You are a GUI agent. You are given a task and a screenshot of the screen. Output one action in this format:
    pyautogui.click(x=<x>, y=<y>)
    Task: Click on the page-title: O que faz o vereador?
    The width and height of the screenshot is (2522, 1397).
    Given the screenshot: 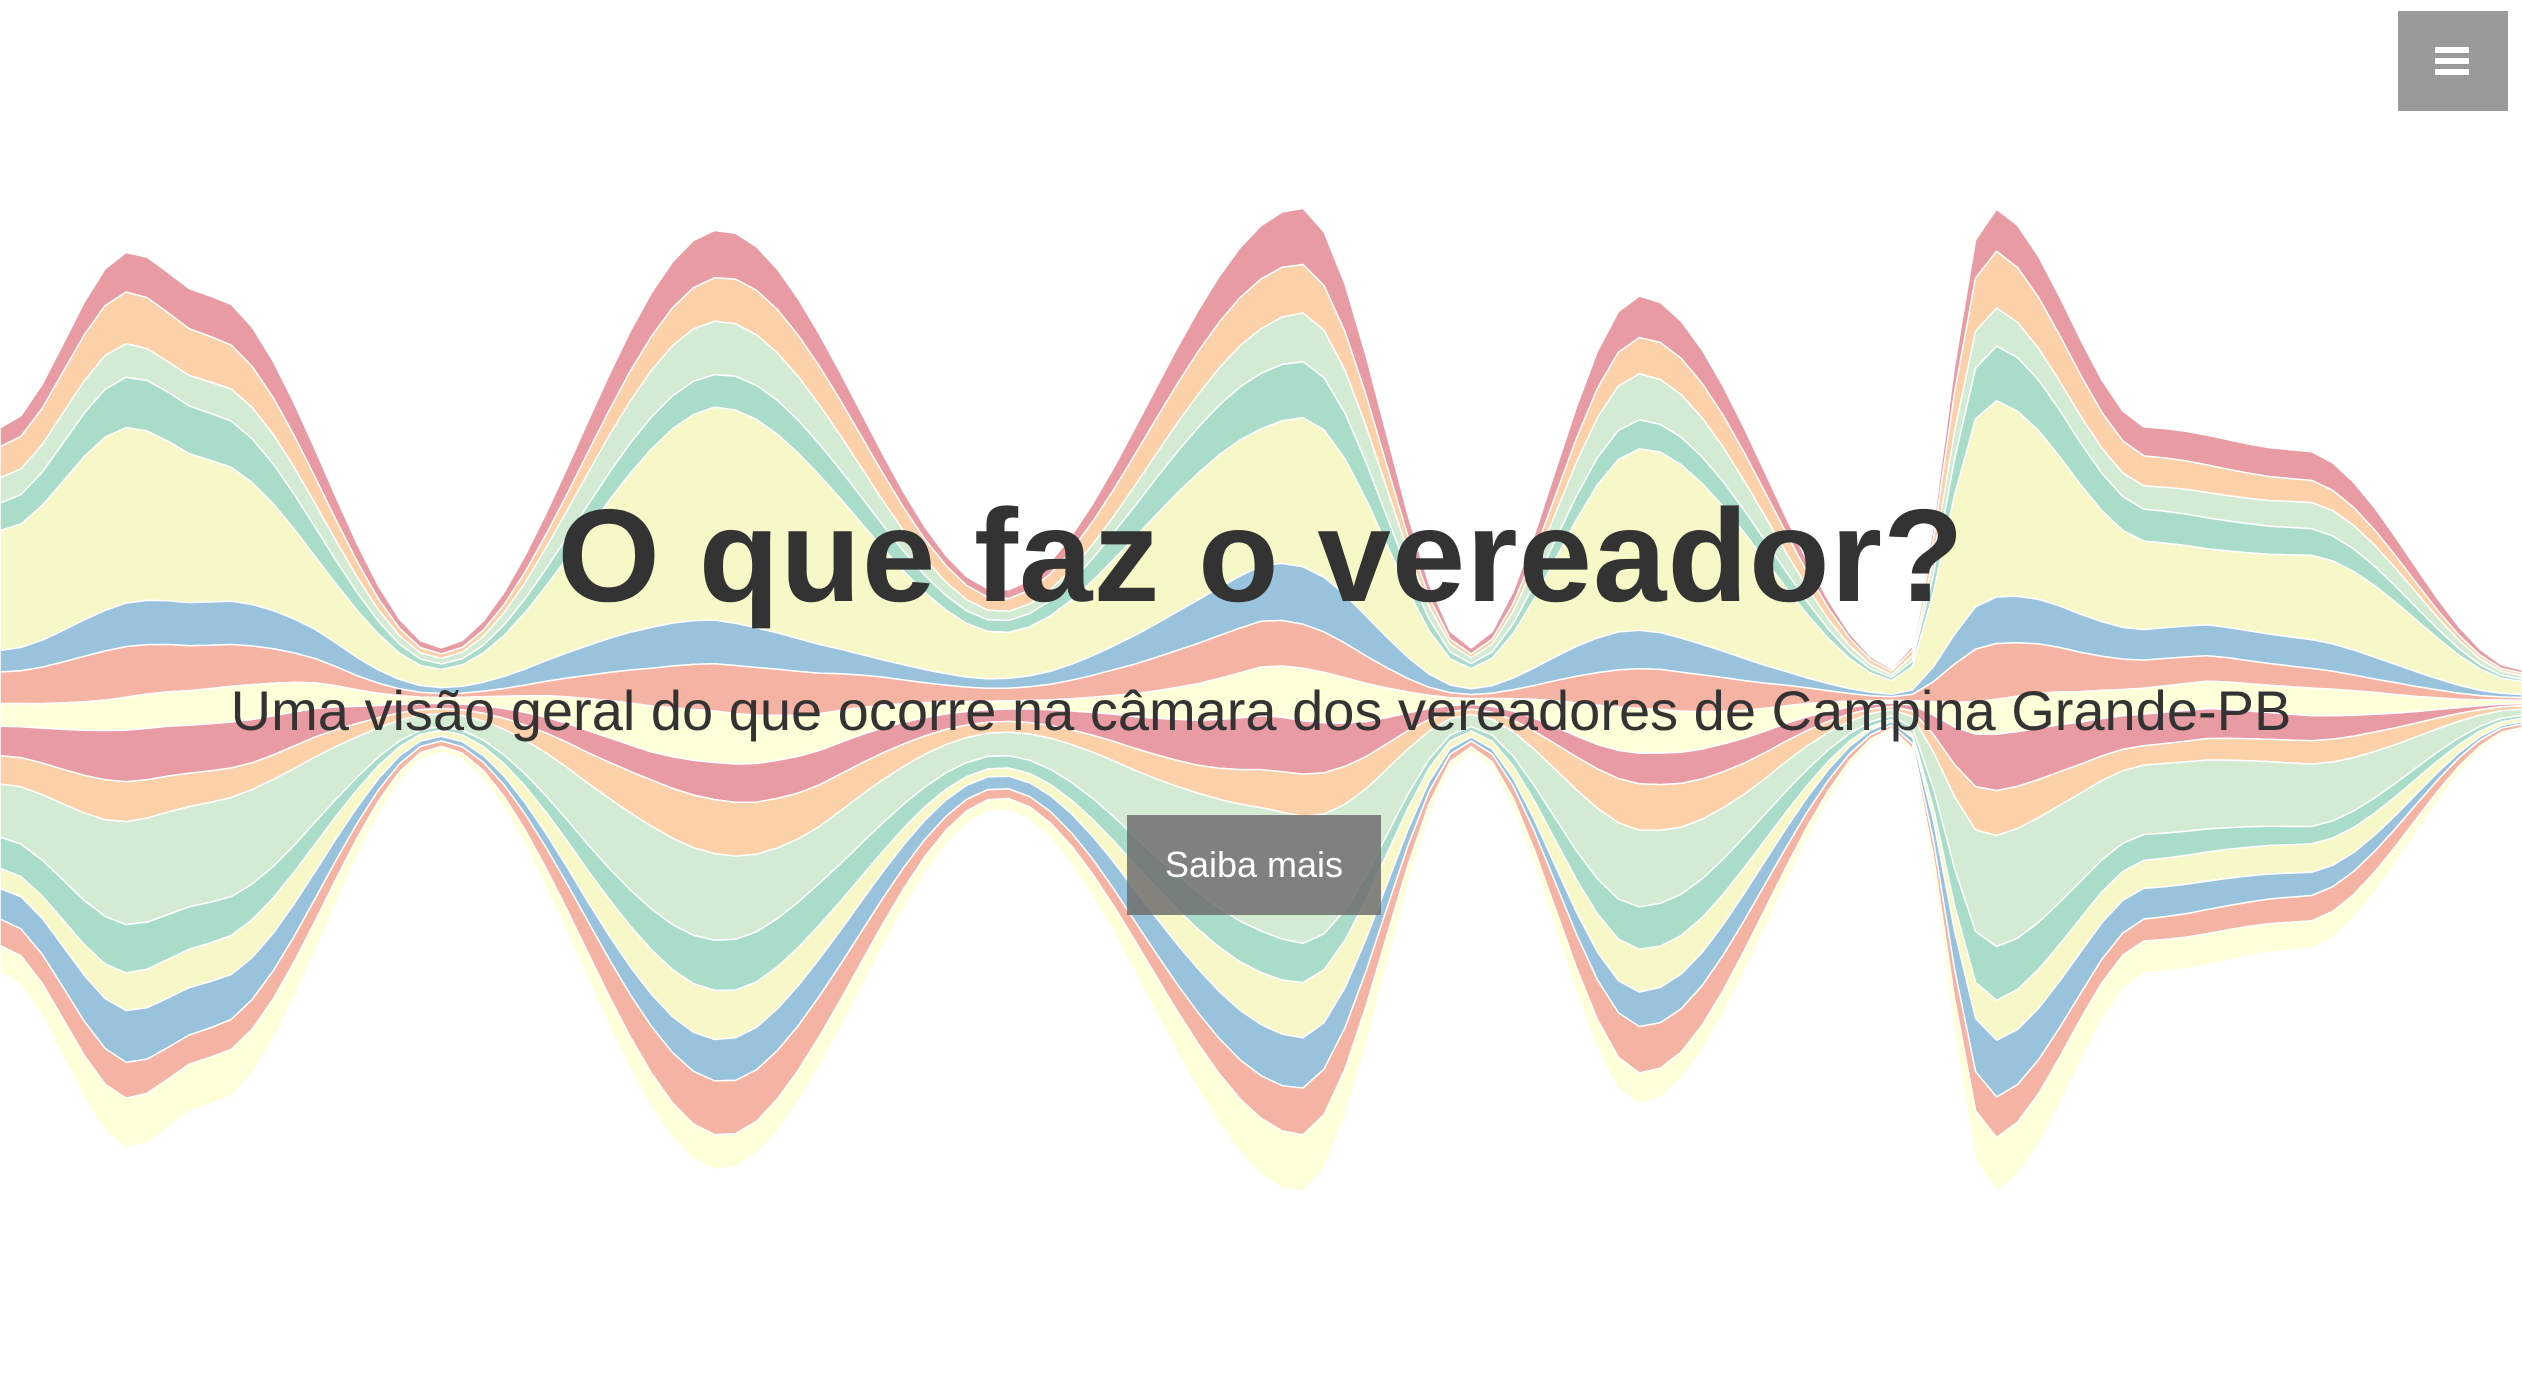 What is the action you would take?
    pyautogui.click(x=1261, y=555)
    